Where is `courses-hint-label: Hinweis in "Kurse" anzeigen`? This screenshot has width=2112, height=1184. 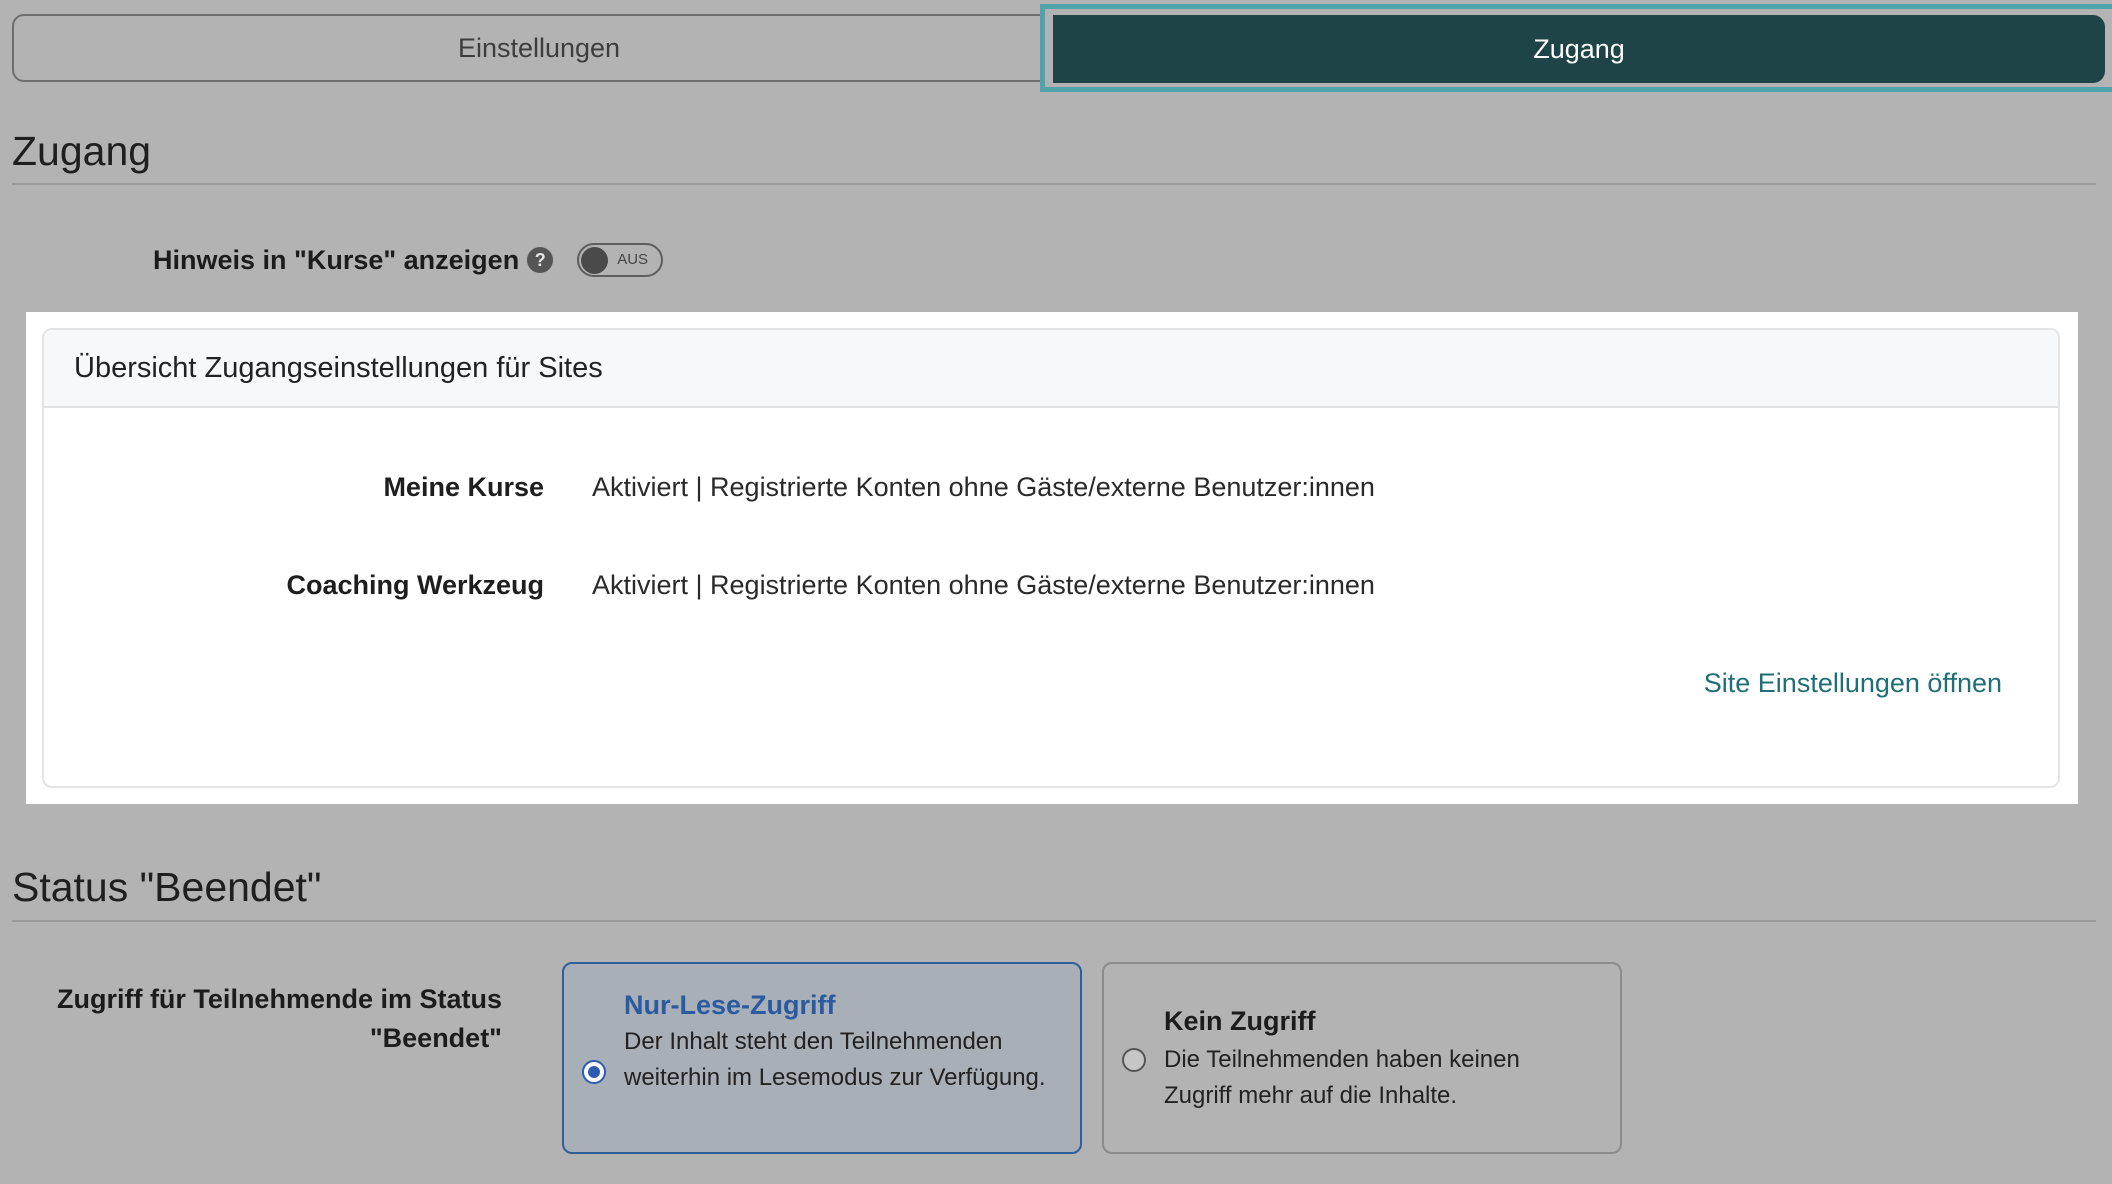 courses-hint-label: Hinweis in "Kurse" anzeigen is located at coordinates (336, 259).